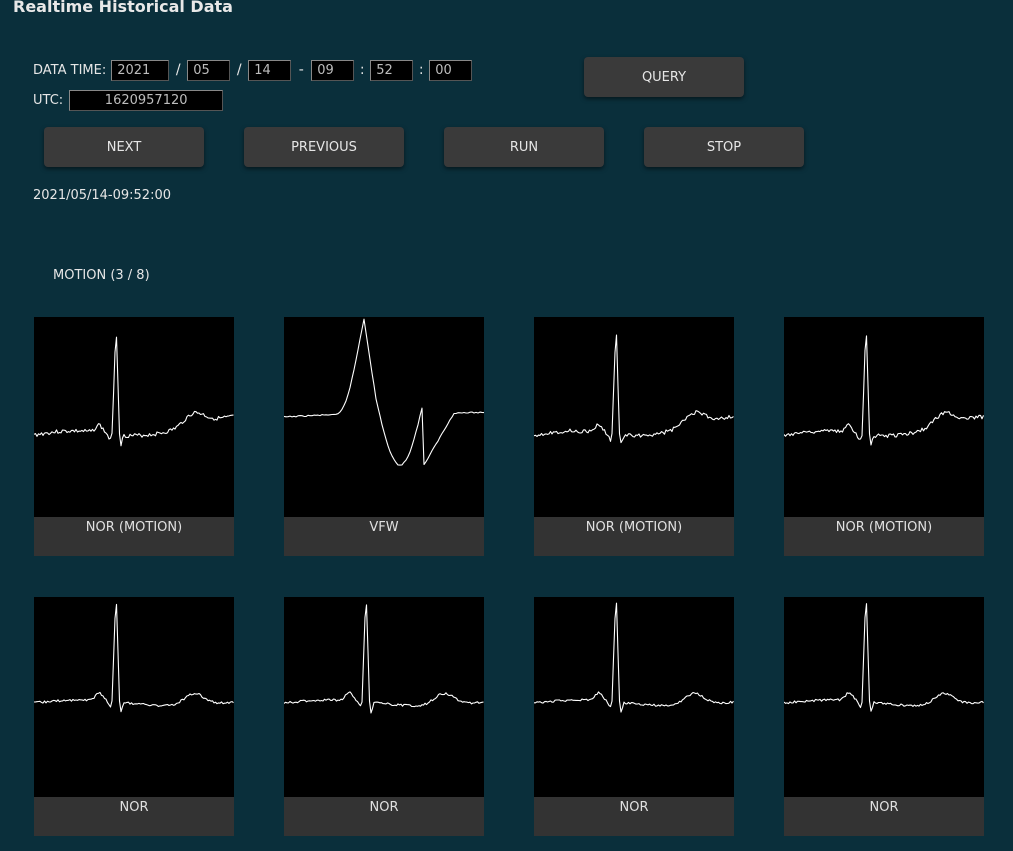  Describe the element at coordinates (324, 147) in the screenshot. I see `previous-button: PREVIOUS` at that location.